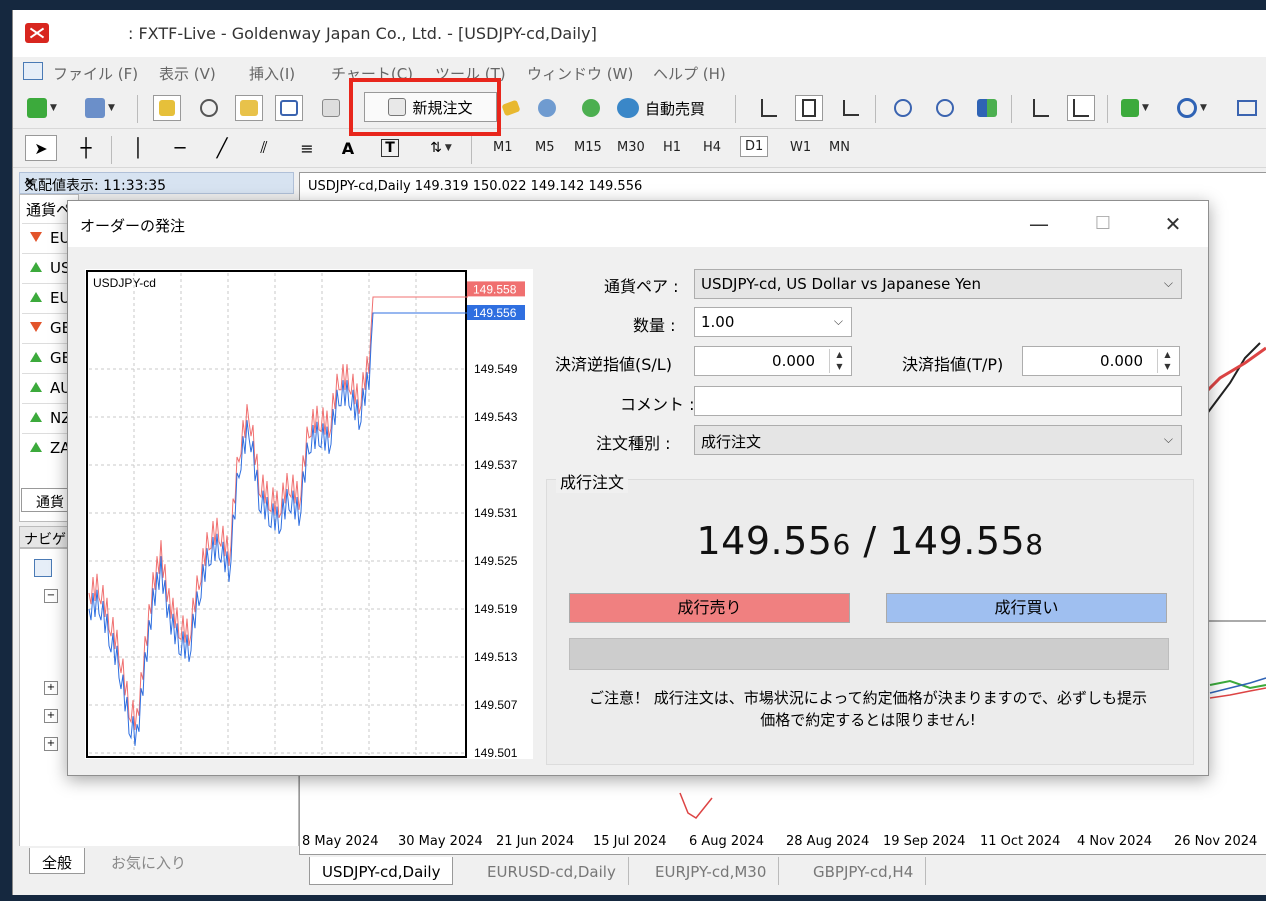 This screenshot has width=1266, height=901. What do you see at coordinates (545, 147) in the screenshot?
I see `timeframe-m5: M5` at bounding box center [545, 147].